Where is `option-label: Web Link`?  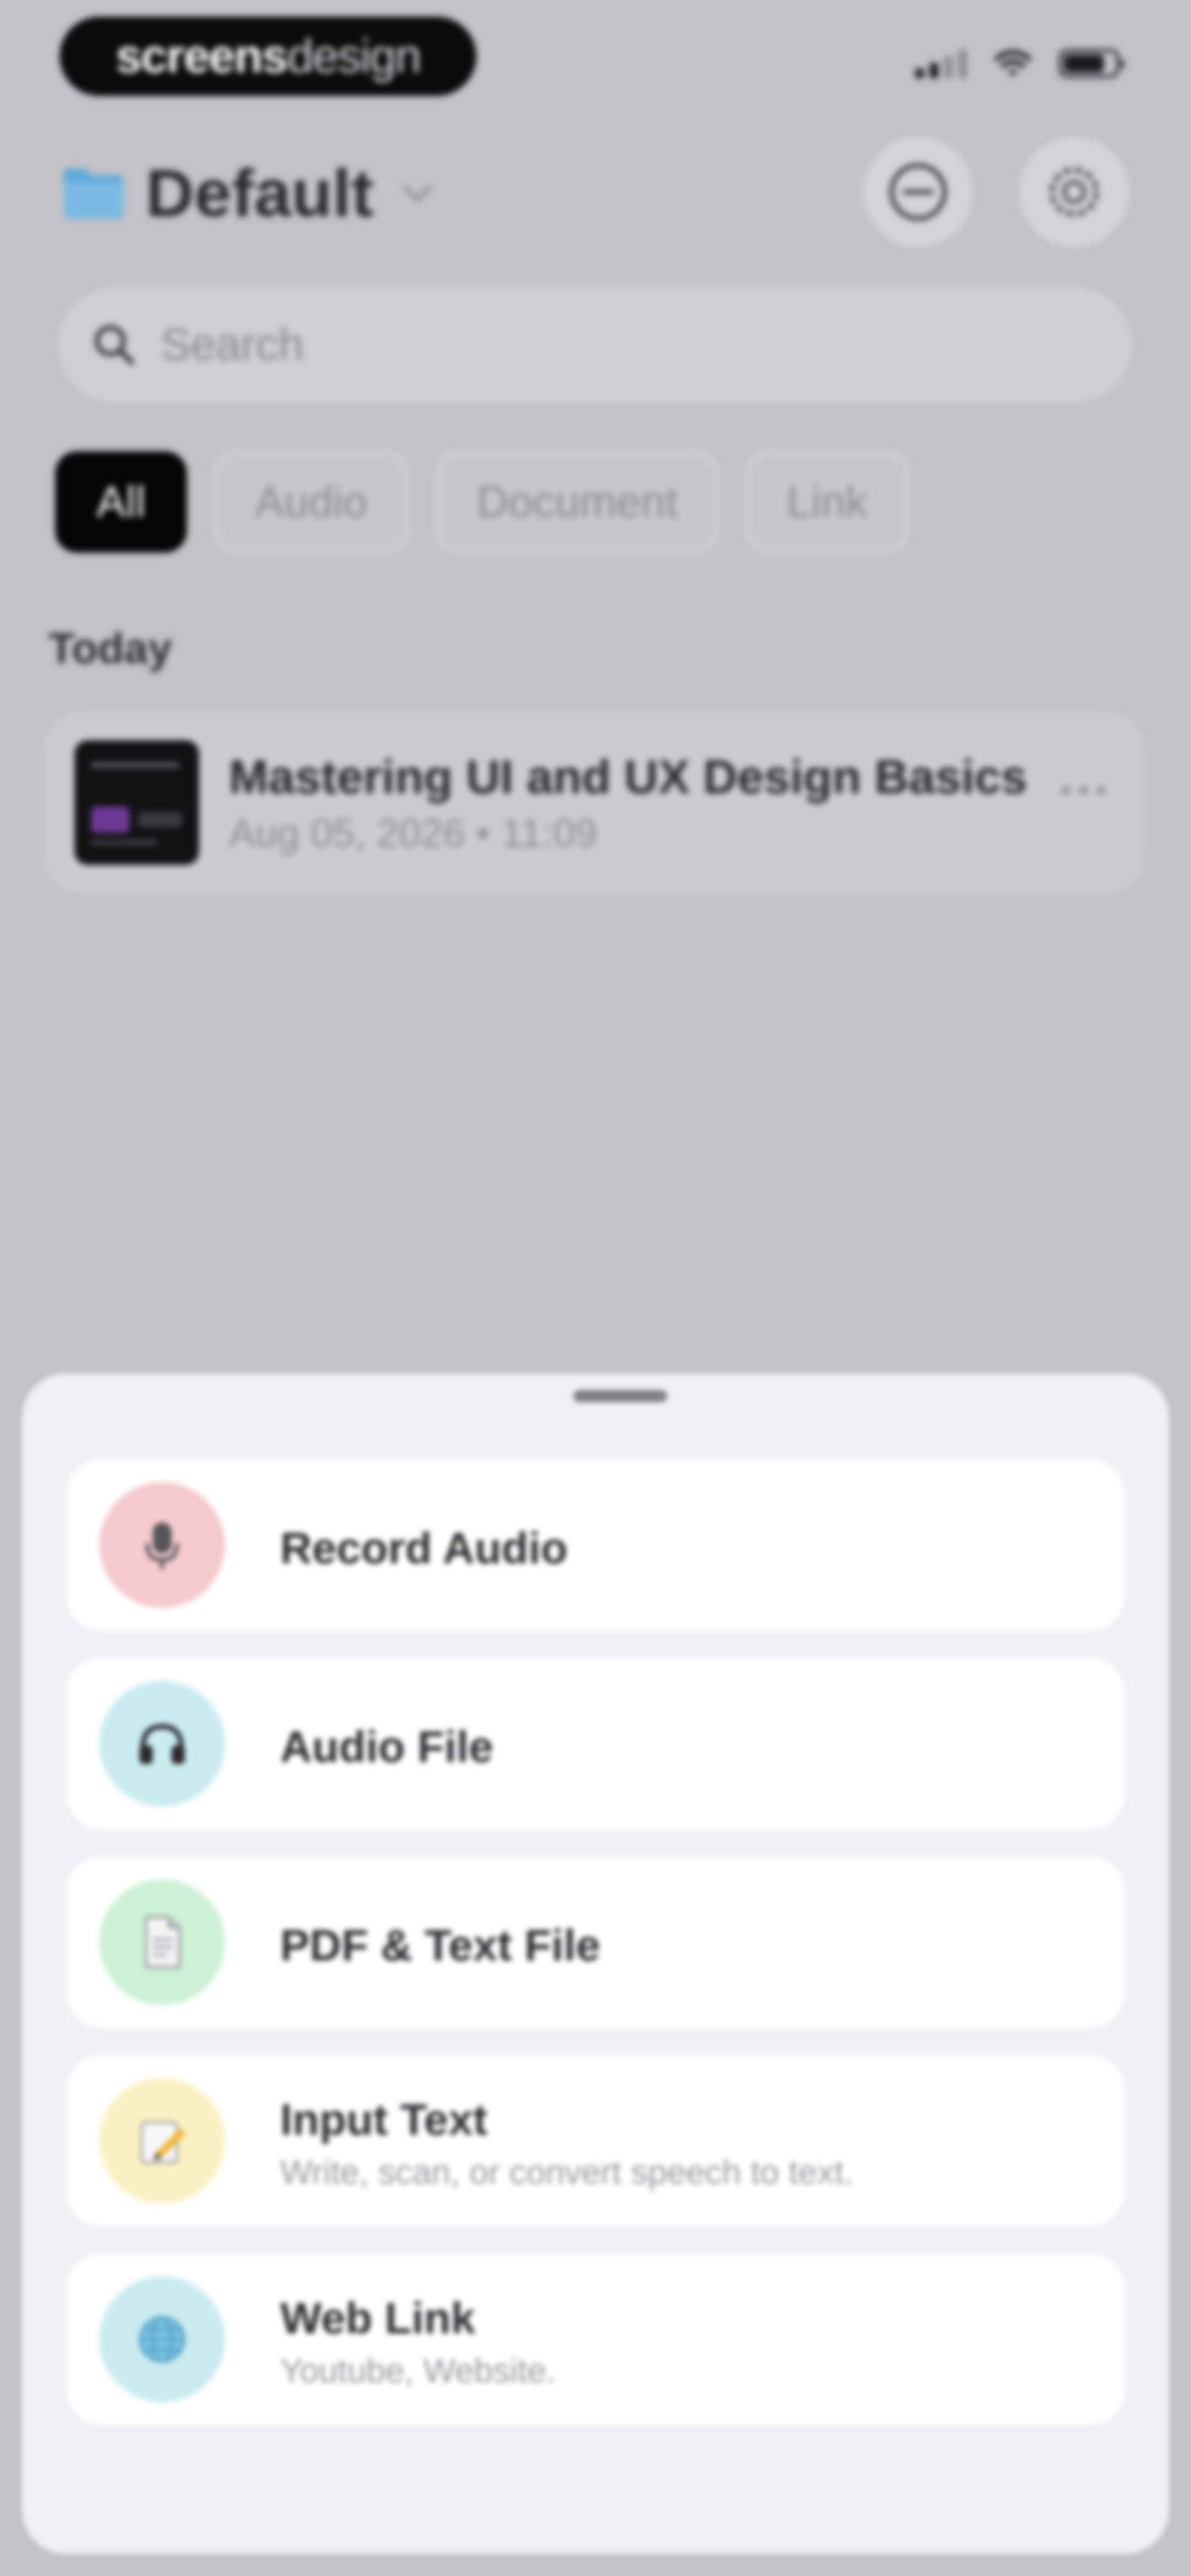 option-label: Web Link is located at coordinates (378, 2318).